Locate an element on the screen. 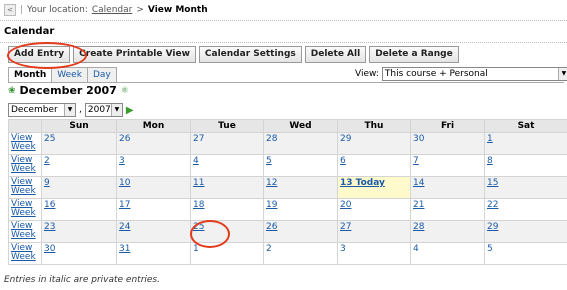  chevron-down-icon: ▼ is located at coordinates (562, 74).